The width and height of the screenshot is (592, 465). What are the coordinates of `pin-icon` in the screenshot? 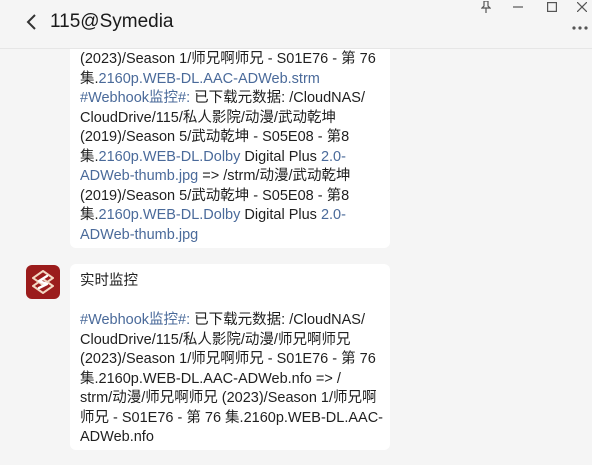 It's located at (486, 7).